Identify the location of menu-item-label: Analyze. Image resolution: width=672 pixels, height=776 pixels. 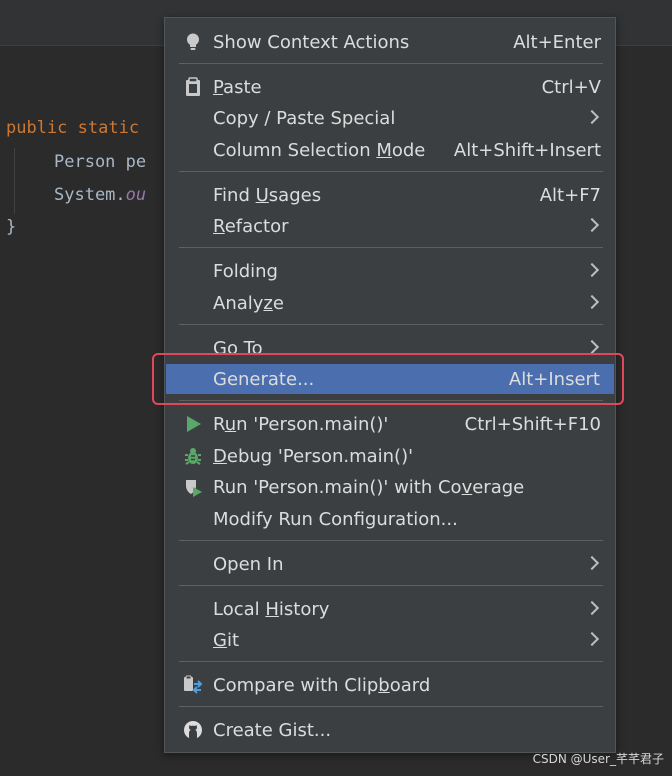
(248, 303).